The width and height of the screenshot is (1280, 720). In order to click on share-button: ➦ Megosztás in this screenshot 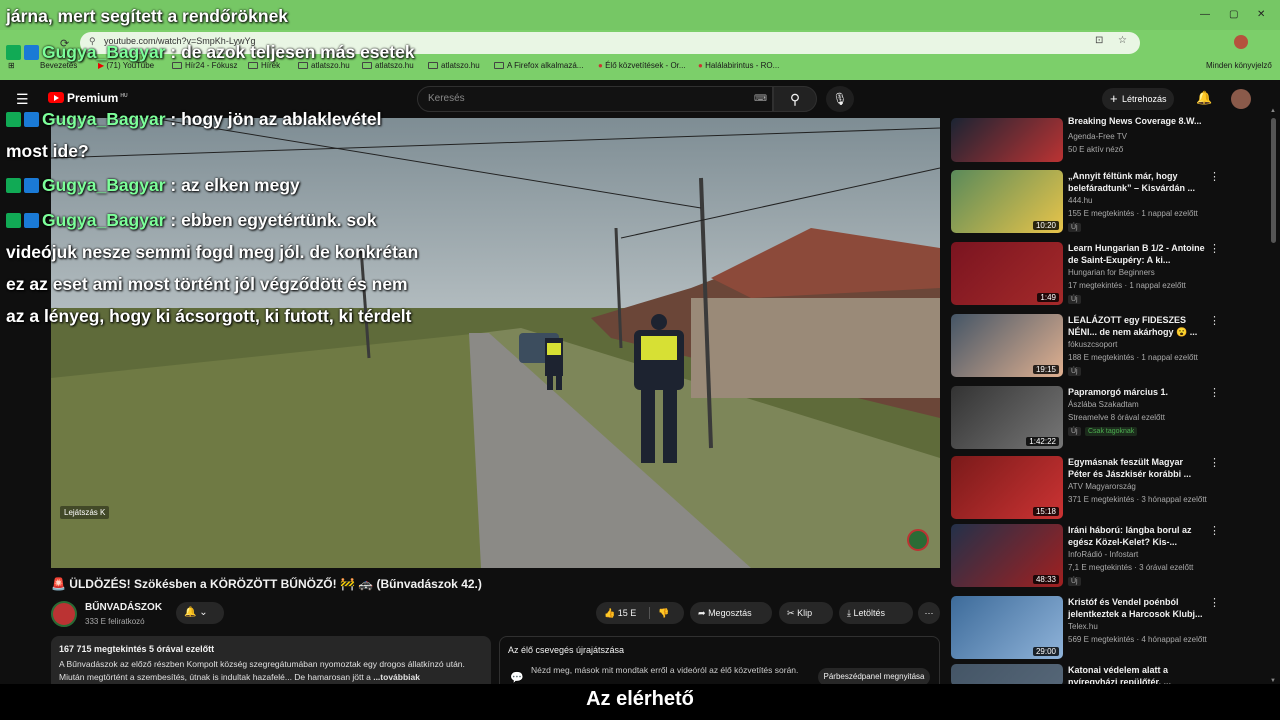, I will do `click(731, 613)`.